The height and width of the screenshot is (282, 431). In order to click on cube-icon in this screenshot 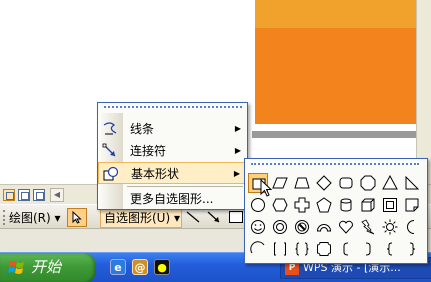, I will do `click(368, 205)`.